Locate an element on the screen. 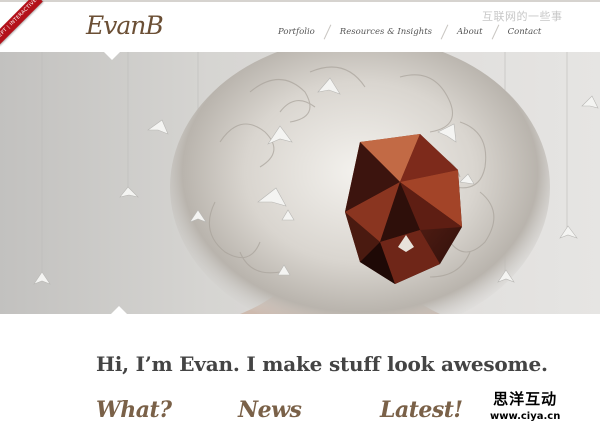  nav-about: About is located at coordinates (470, 32).